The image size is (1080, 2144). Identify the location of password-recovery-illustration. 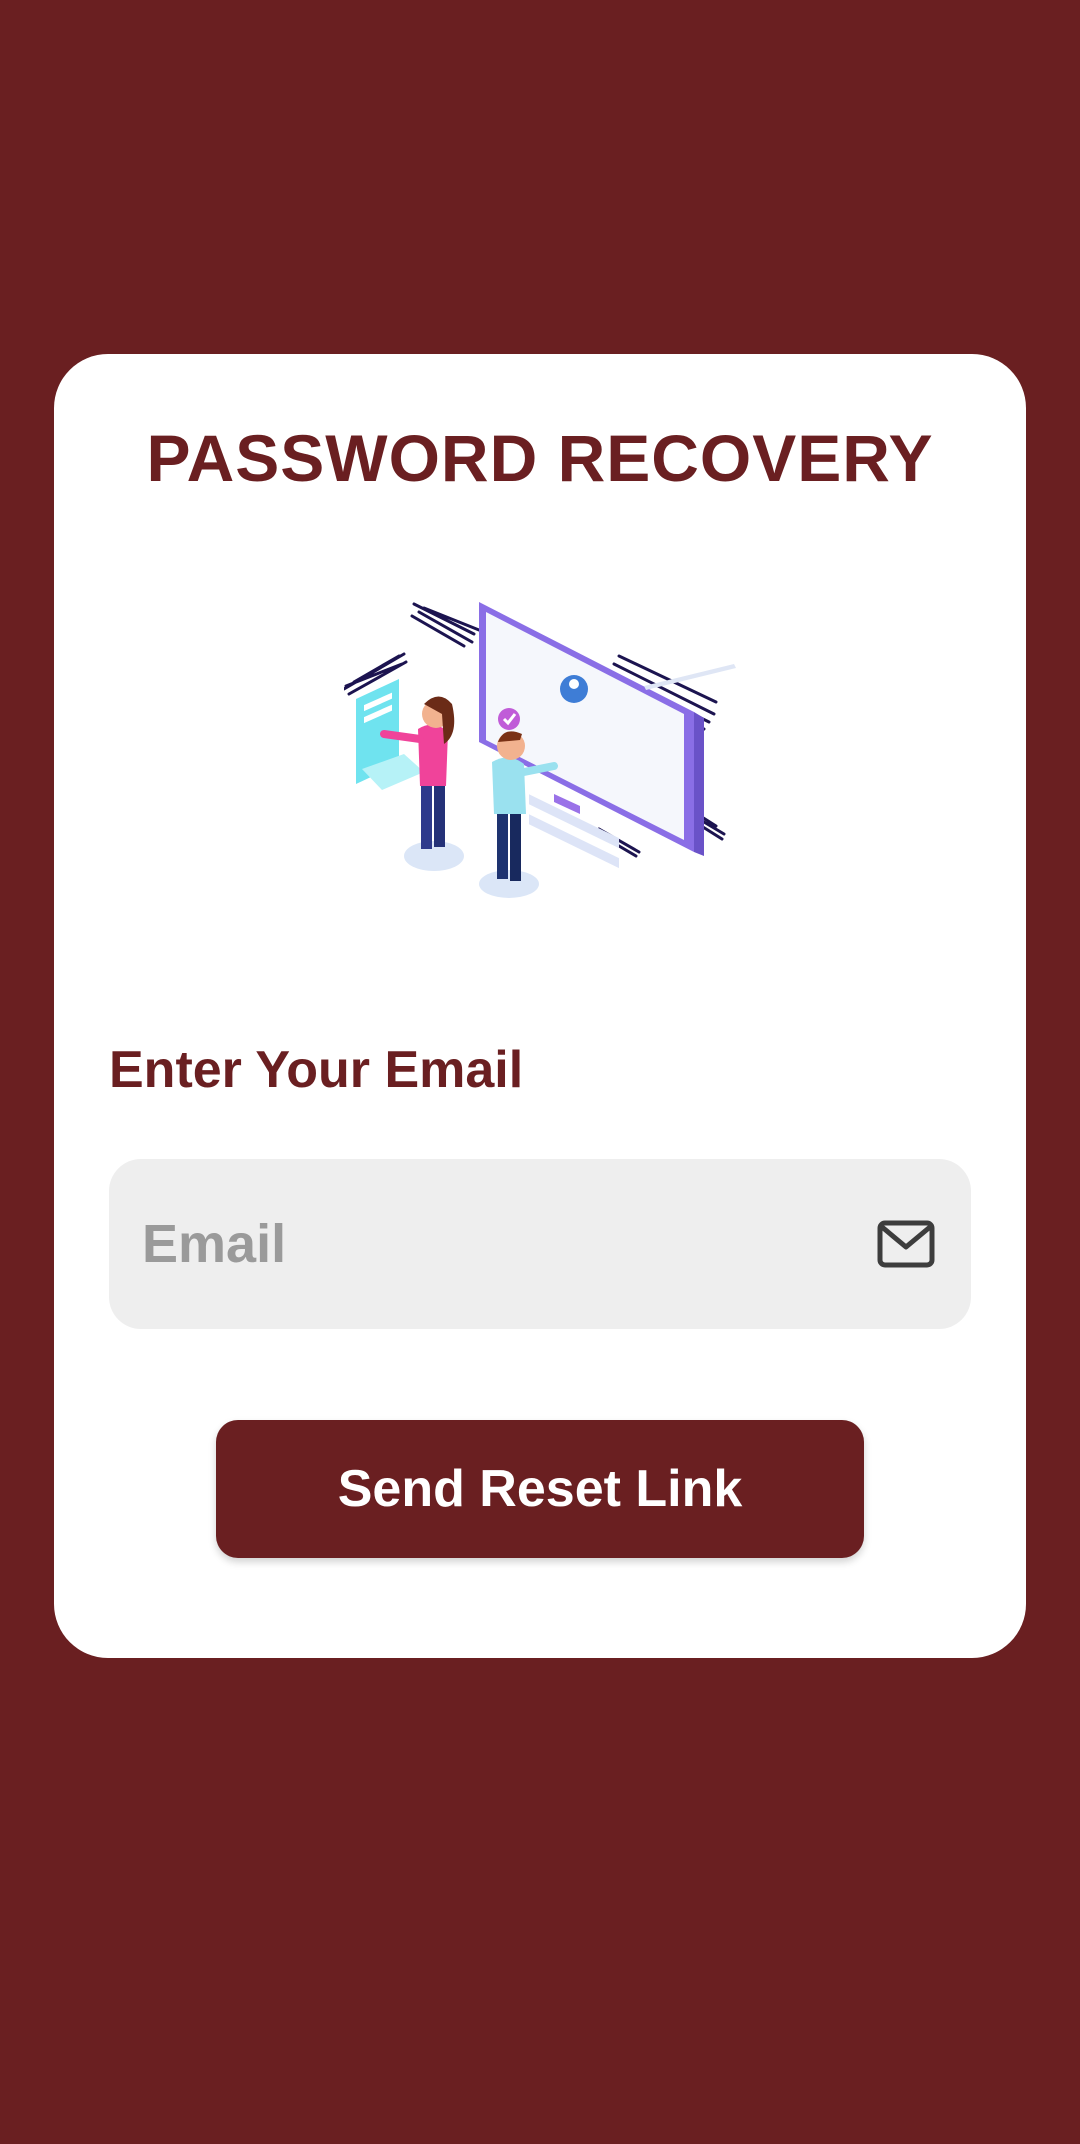
(540, 750).